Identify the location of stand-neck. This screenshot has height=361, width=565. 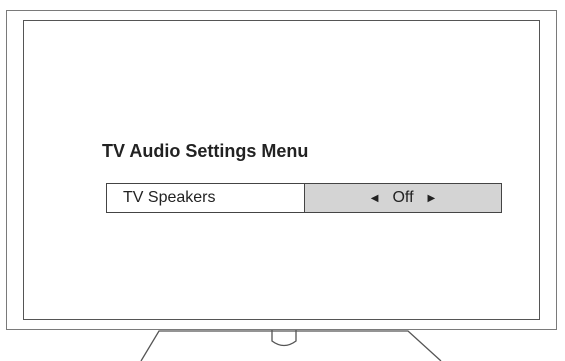
(284, 338).